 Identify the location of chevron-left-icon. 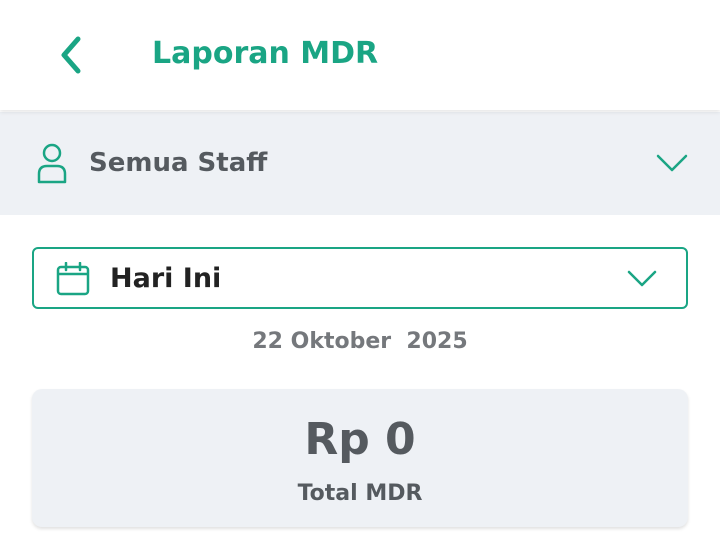
(71, 55).